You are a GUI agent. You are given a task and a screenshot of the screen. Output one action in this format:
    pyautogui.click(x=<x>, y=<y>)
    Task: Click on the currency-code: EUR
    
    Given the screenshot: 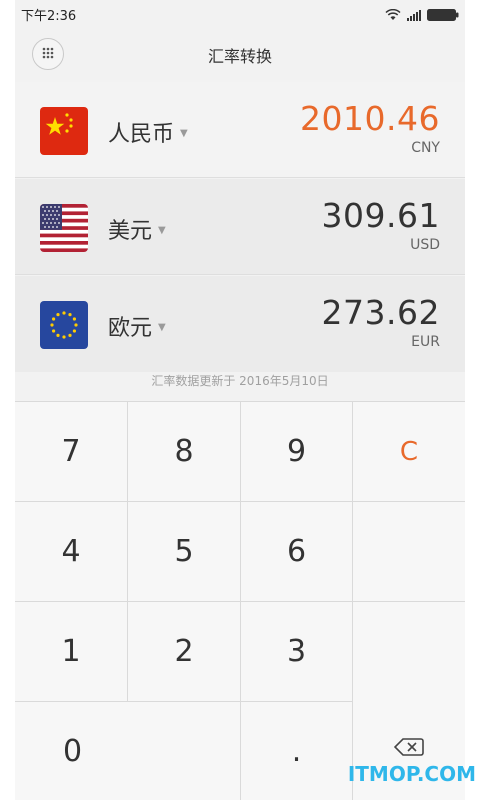 What is the action you would take?
    pyautogui.click(x=425, y=342)
    